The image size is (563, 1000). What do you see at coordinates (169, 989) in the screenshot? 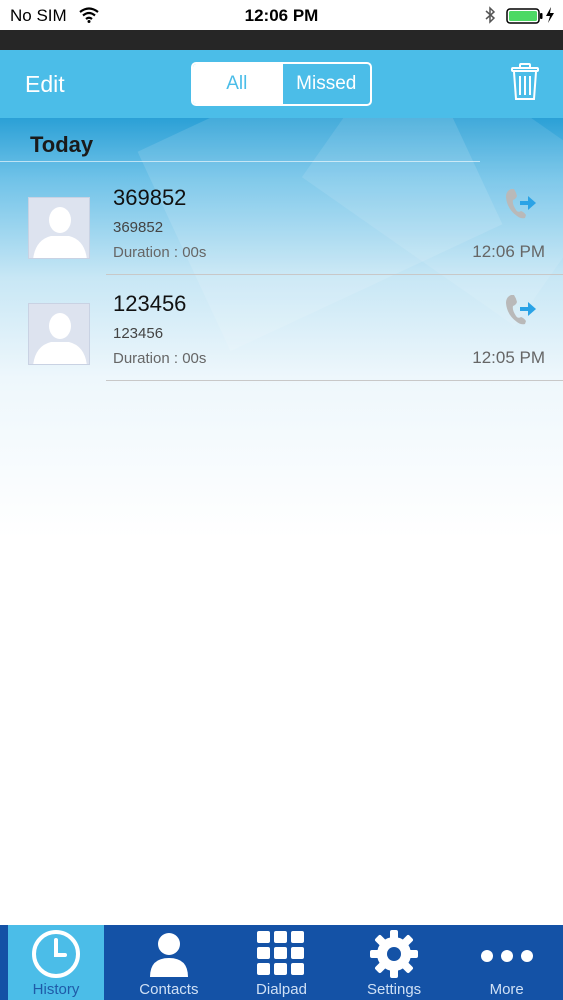
I see `tab-label: Contacts` at bounding box center [169, 989].